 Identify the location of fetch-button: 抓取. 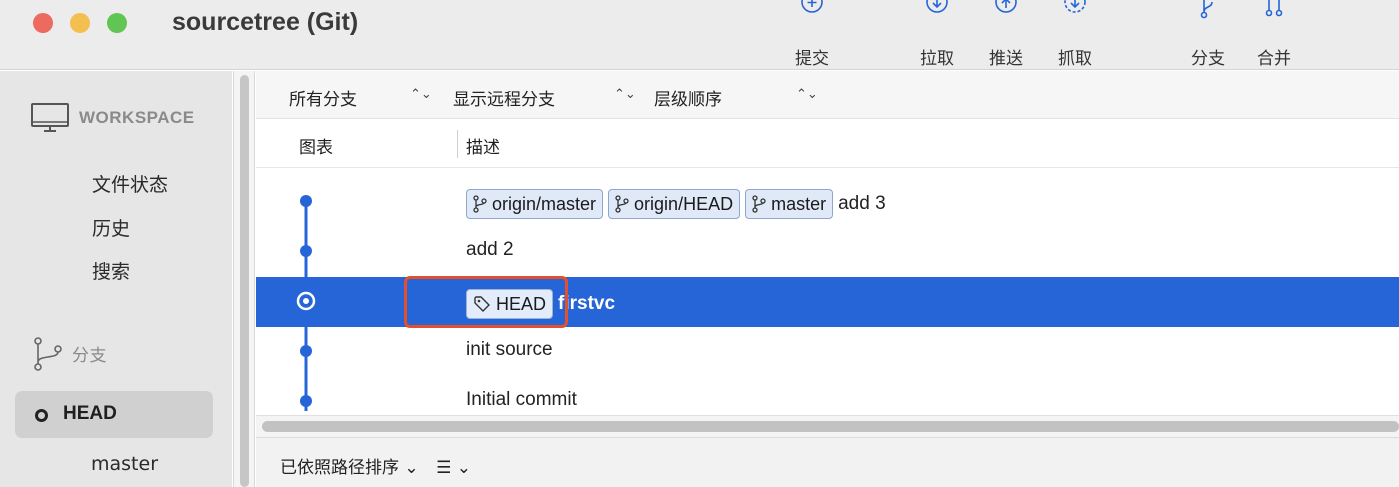
(1075, 35).